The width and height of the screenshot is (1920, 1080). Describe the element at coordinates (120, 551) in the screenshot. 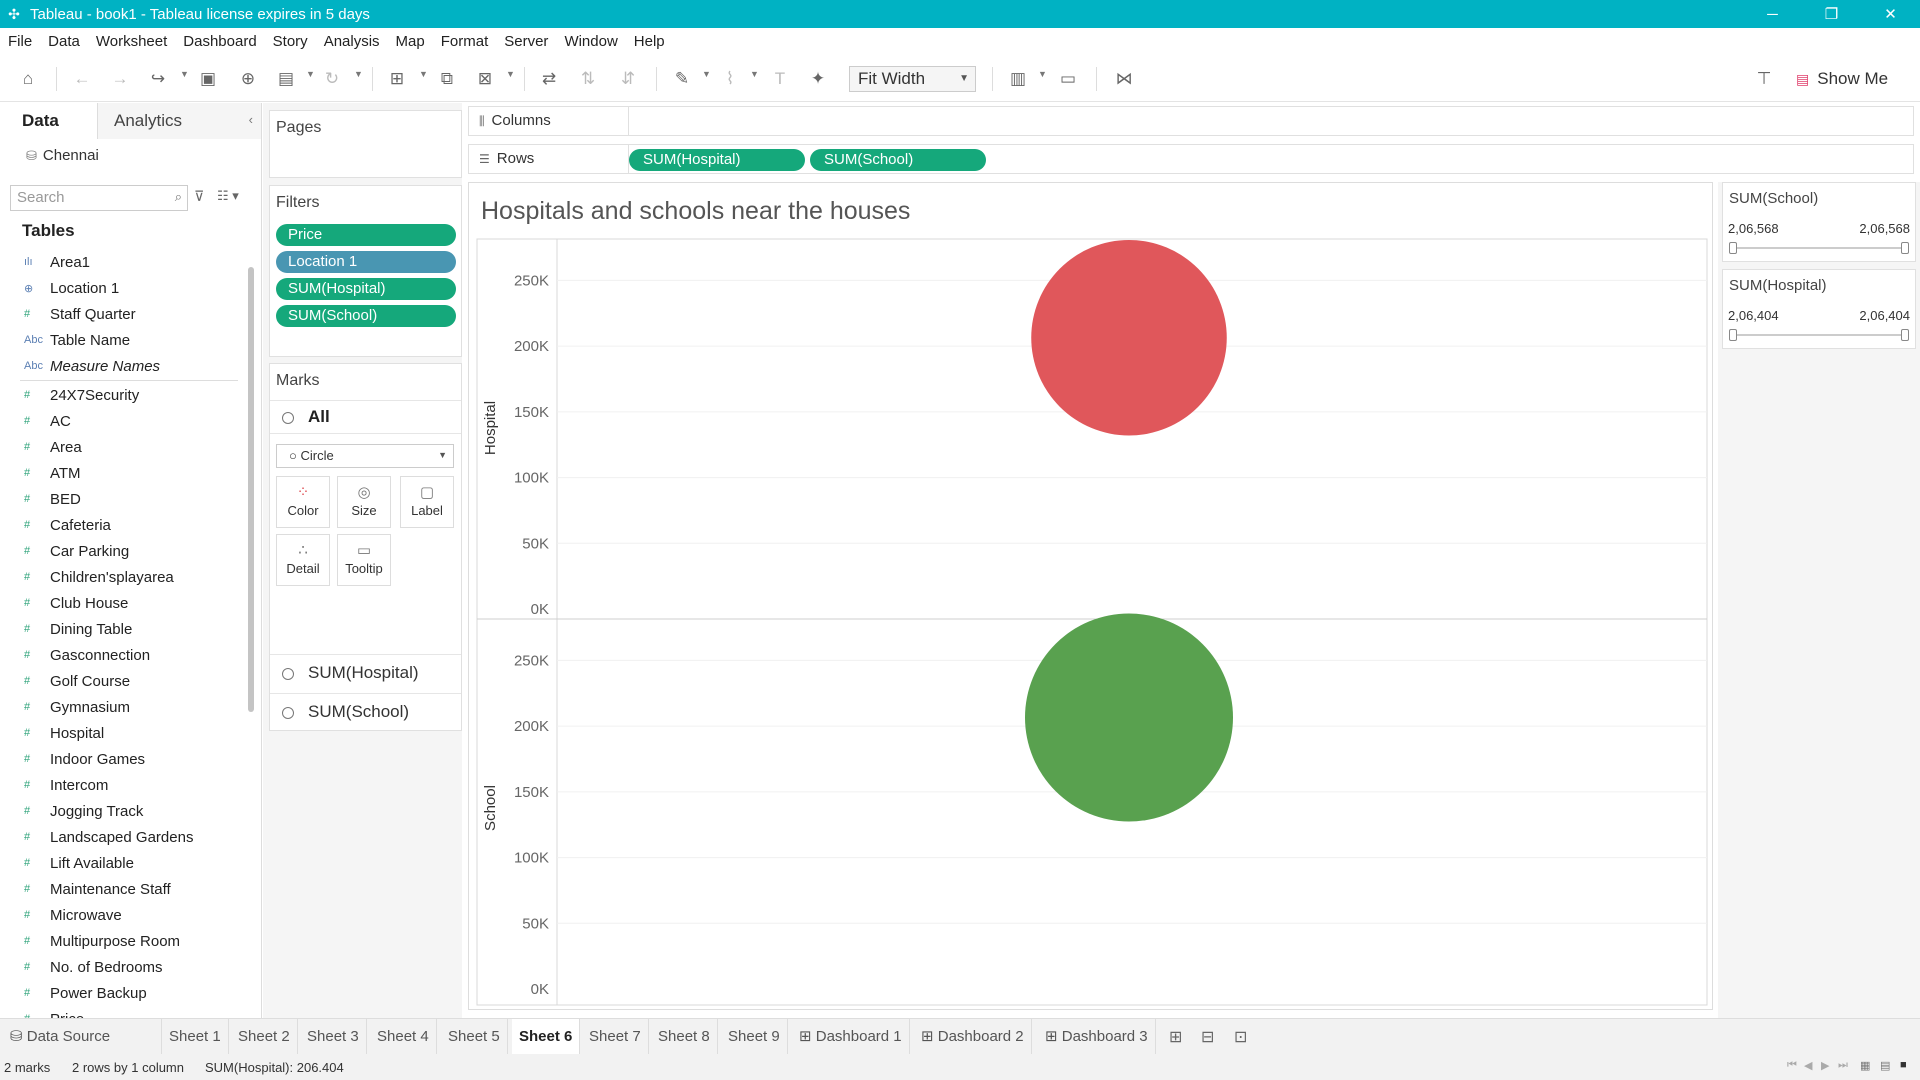

I see `field-item: # Car Parking` at that location.